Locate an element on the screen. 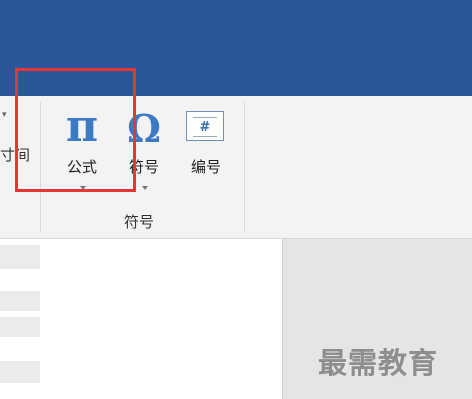 This screenshot has height=399, width=472. partial-dropdown-arrow: ▾ is located at coordinates (4, 115).